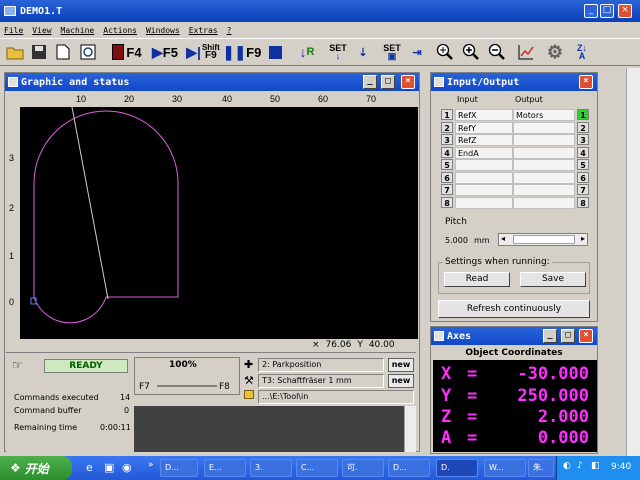 The image size is (640, 480). Describe the element at coordinates (621, 467) in the screenshot. I see `clock: 9:40` at that location.